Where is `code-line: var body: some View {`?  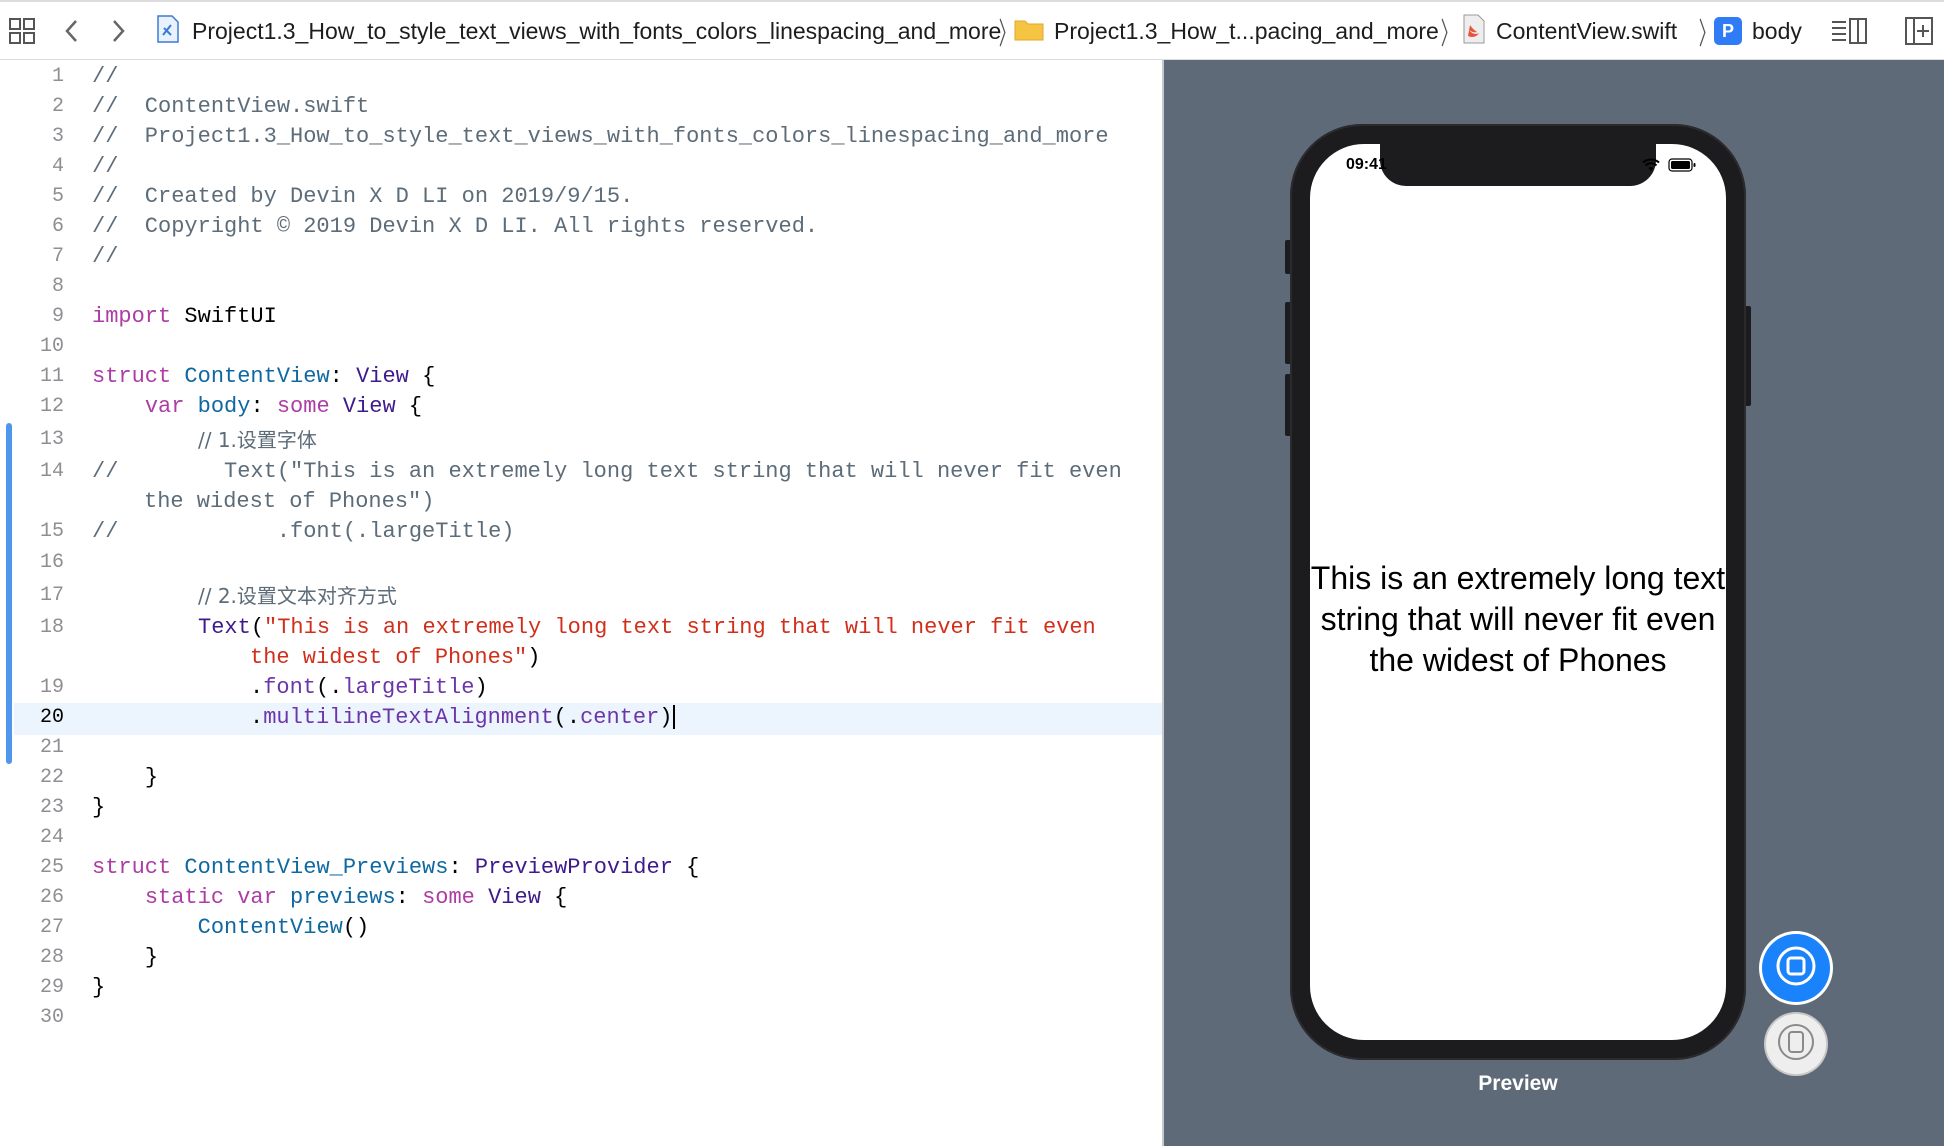
code-line: var body: some View { is located at coordinates (283, 406).